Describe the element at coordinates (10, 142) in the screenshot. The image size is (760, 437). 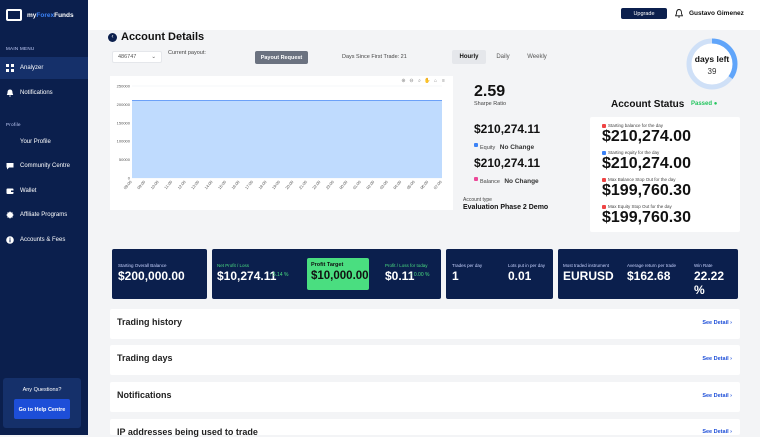
I see `user-icon` at that location.